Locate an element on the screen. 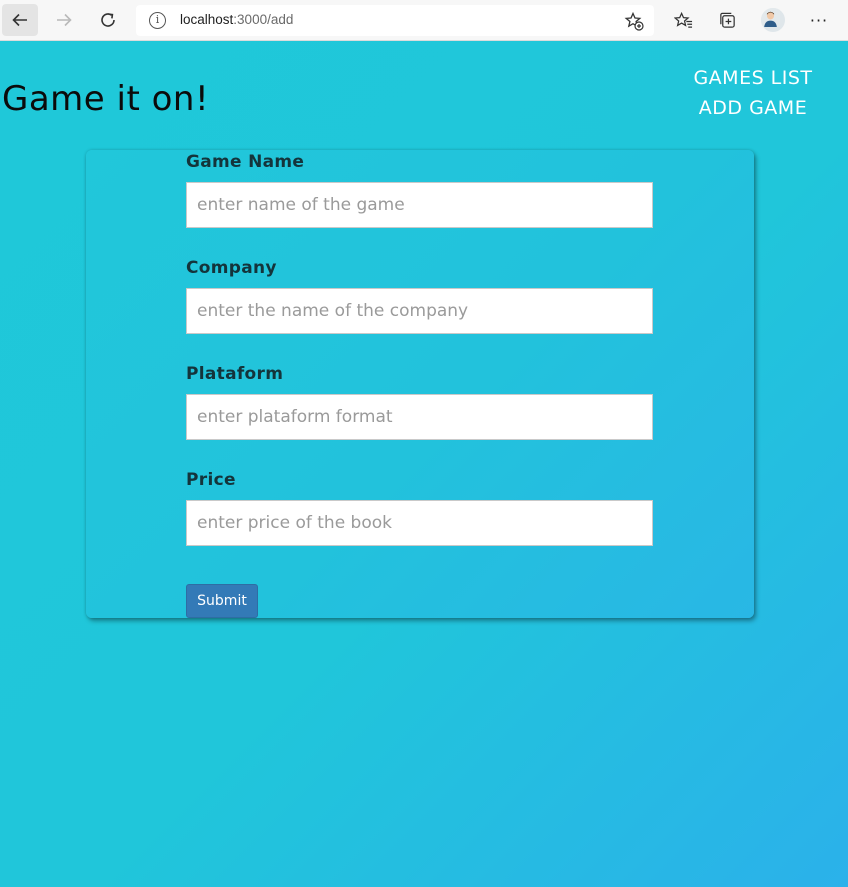  person-icon is located at coordinates (770, 17).